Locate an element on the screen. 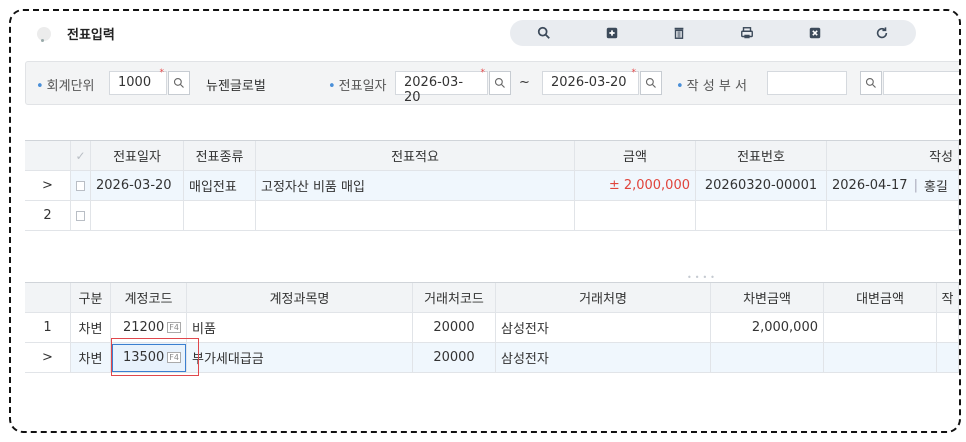  add-button is located at coordinates (612, 33).